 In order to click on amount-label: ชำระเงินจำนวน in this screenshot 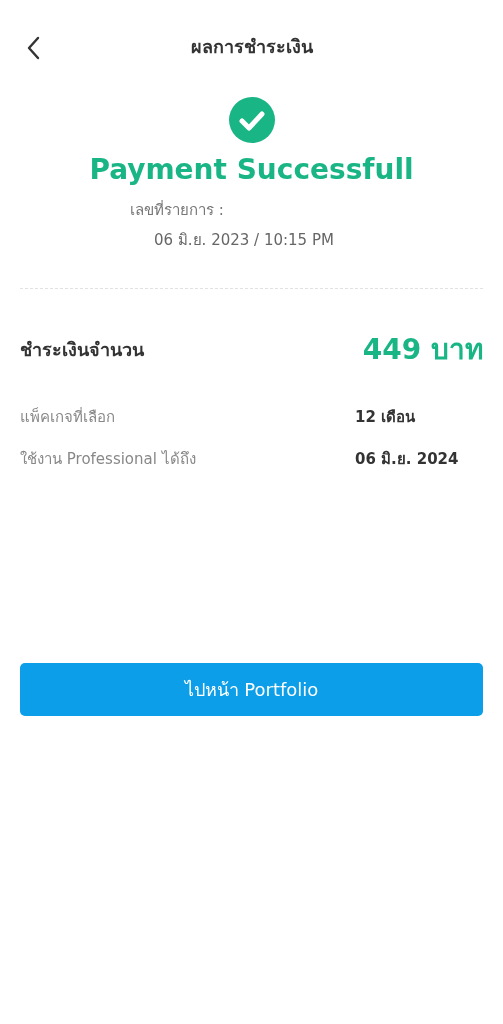, I will do `click(82, 349)`.